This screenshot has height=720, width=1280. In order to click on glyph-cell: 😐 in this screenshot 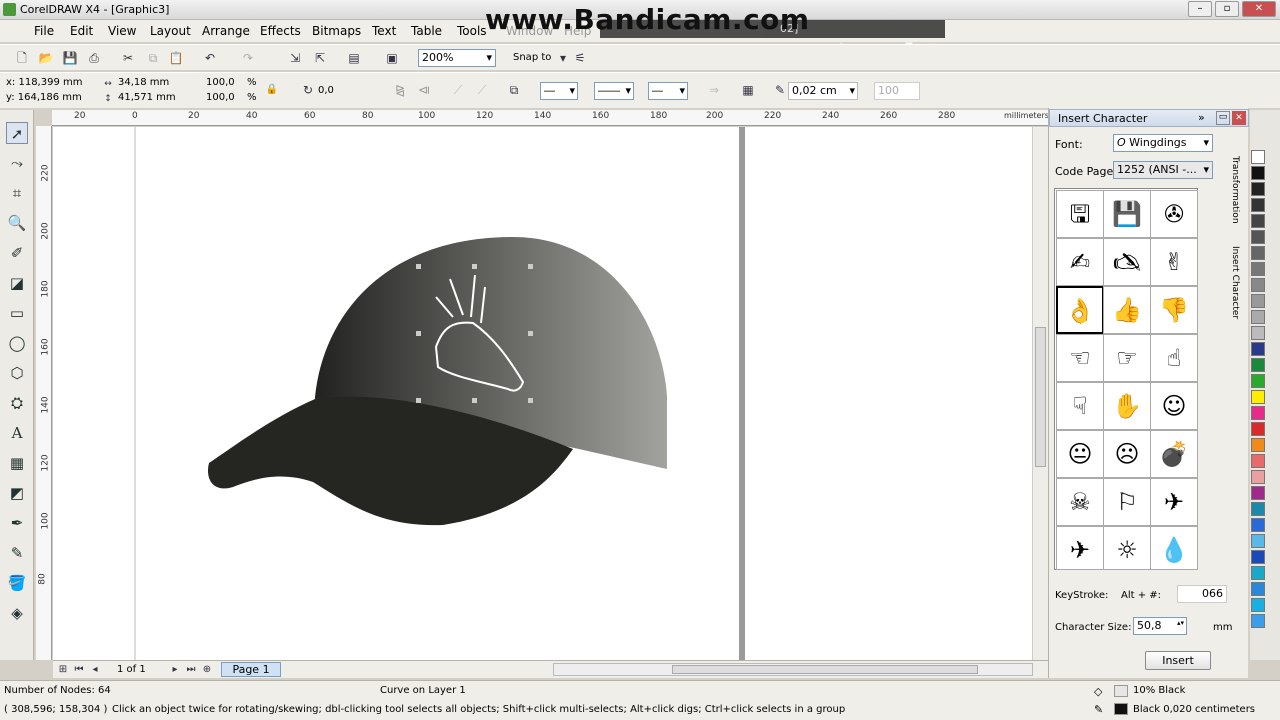, I will do `click(1080, 454)`.